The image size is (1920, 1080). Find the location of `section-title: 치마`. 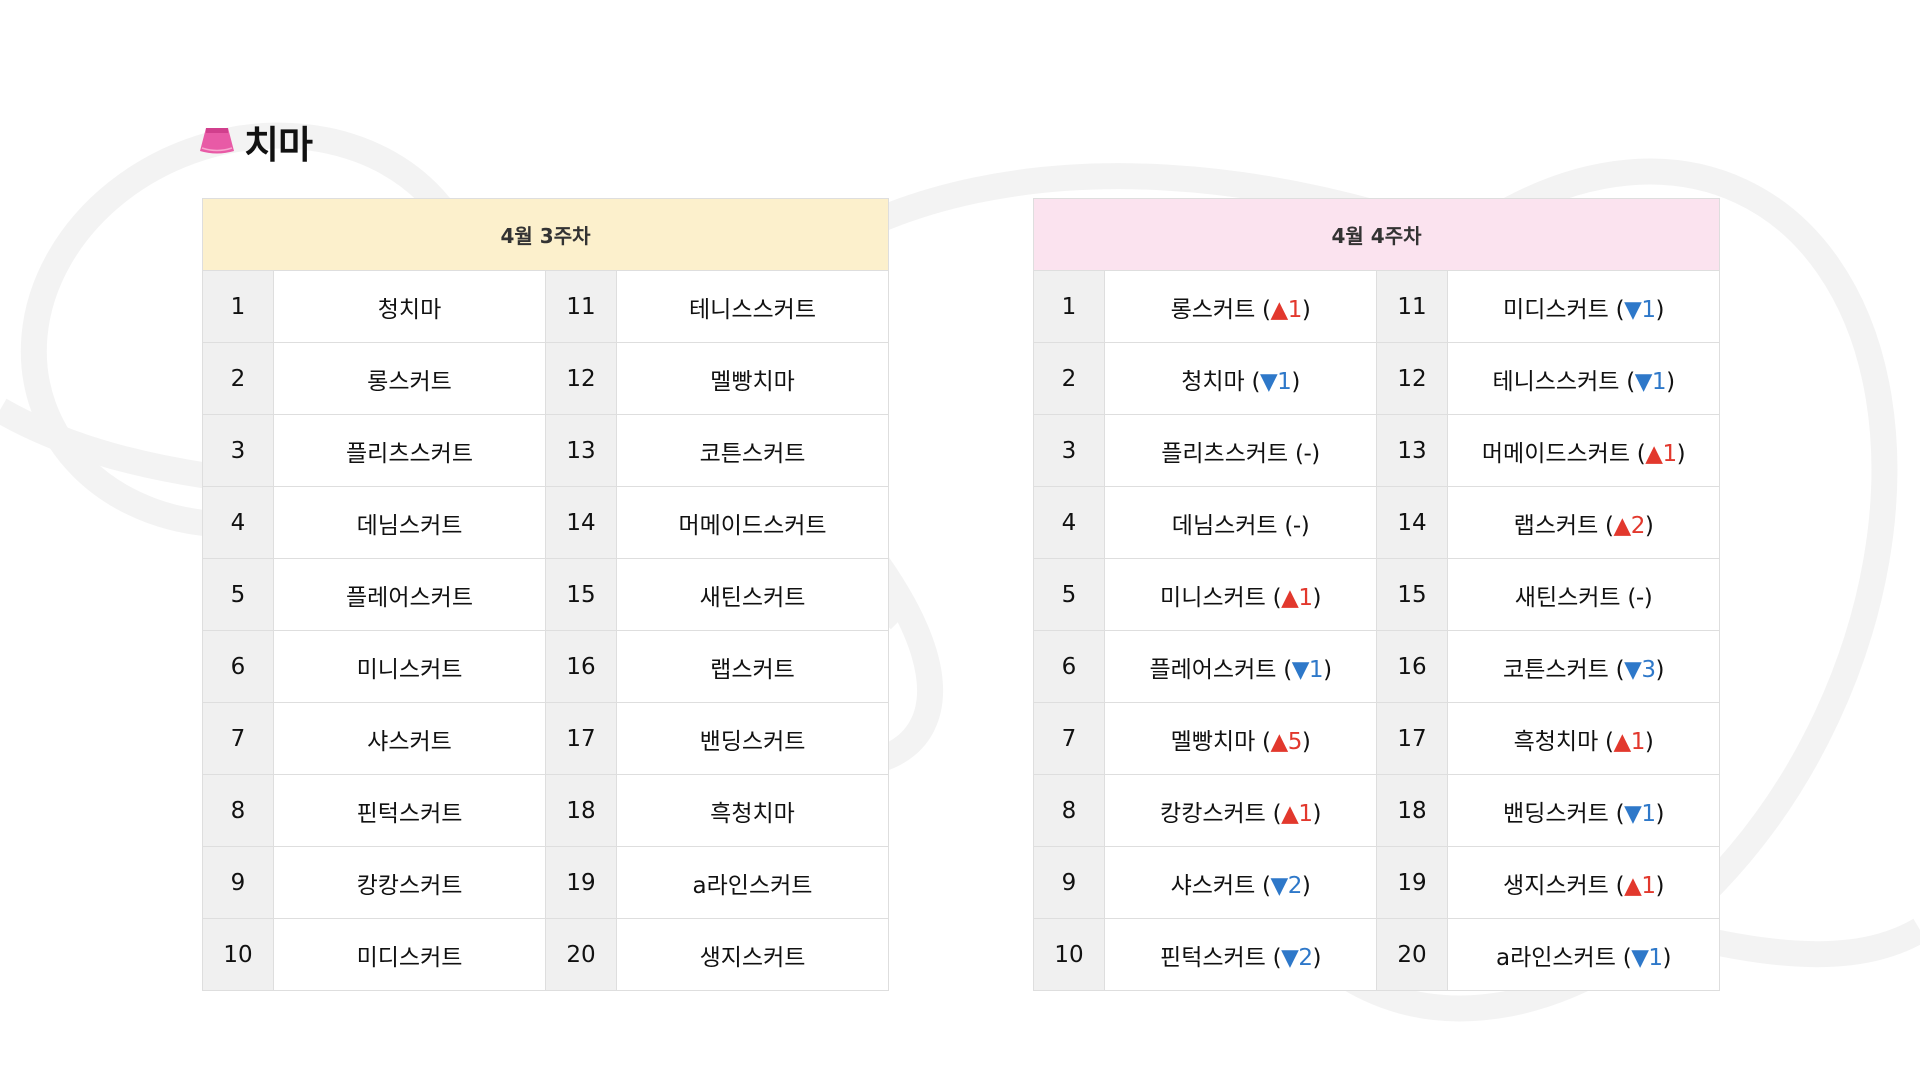

section-title: 치마 is located at coordinates (255, 141).